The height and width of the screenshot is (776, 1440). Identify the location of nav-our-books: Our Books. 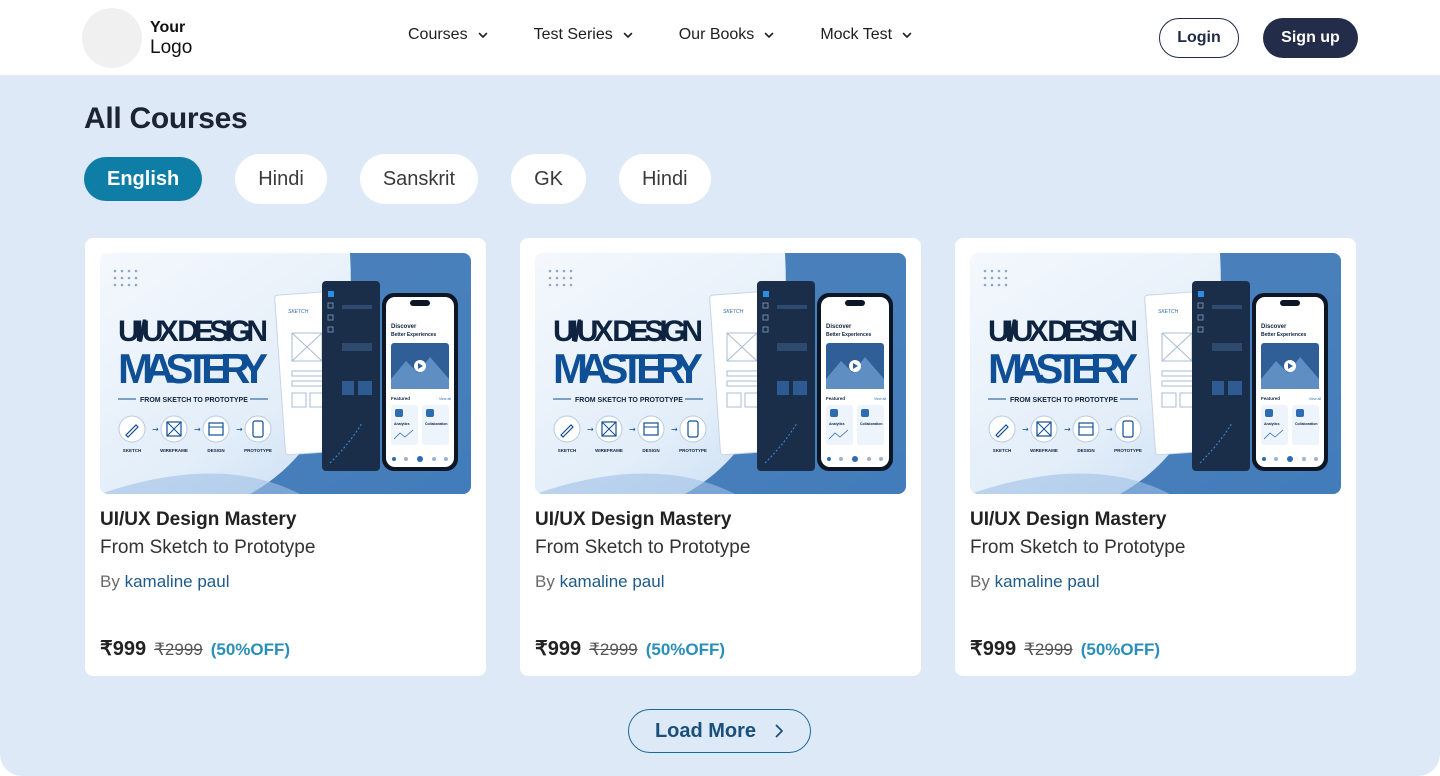
(727, 35).